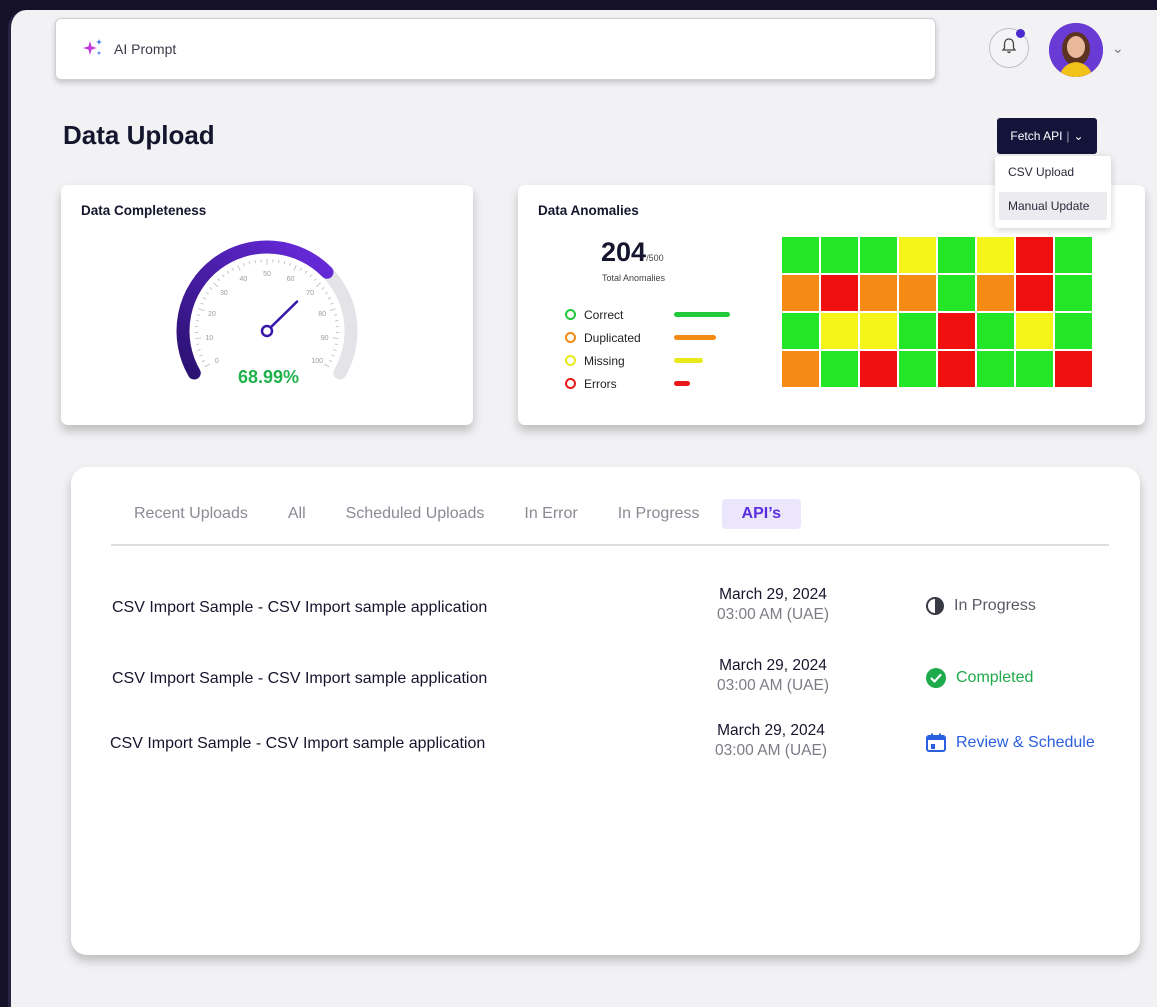 The width and height of the screenshot is (1157, 1007). I want to click on bell-icon, so click(1009, 48).